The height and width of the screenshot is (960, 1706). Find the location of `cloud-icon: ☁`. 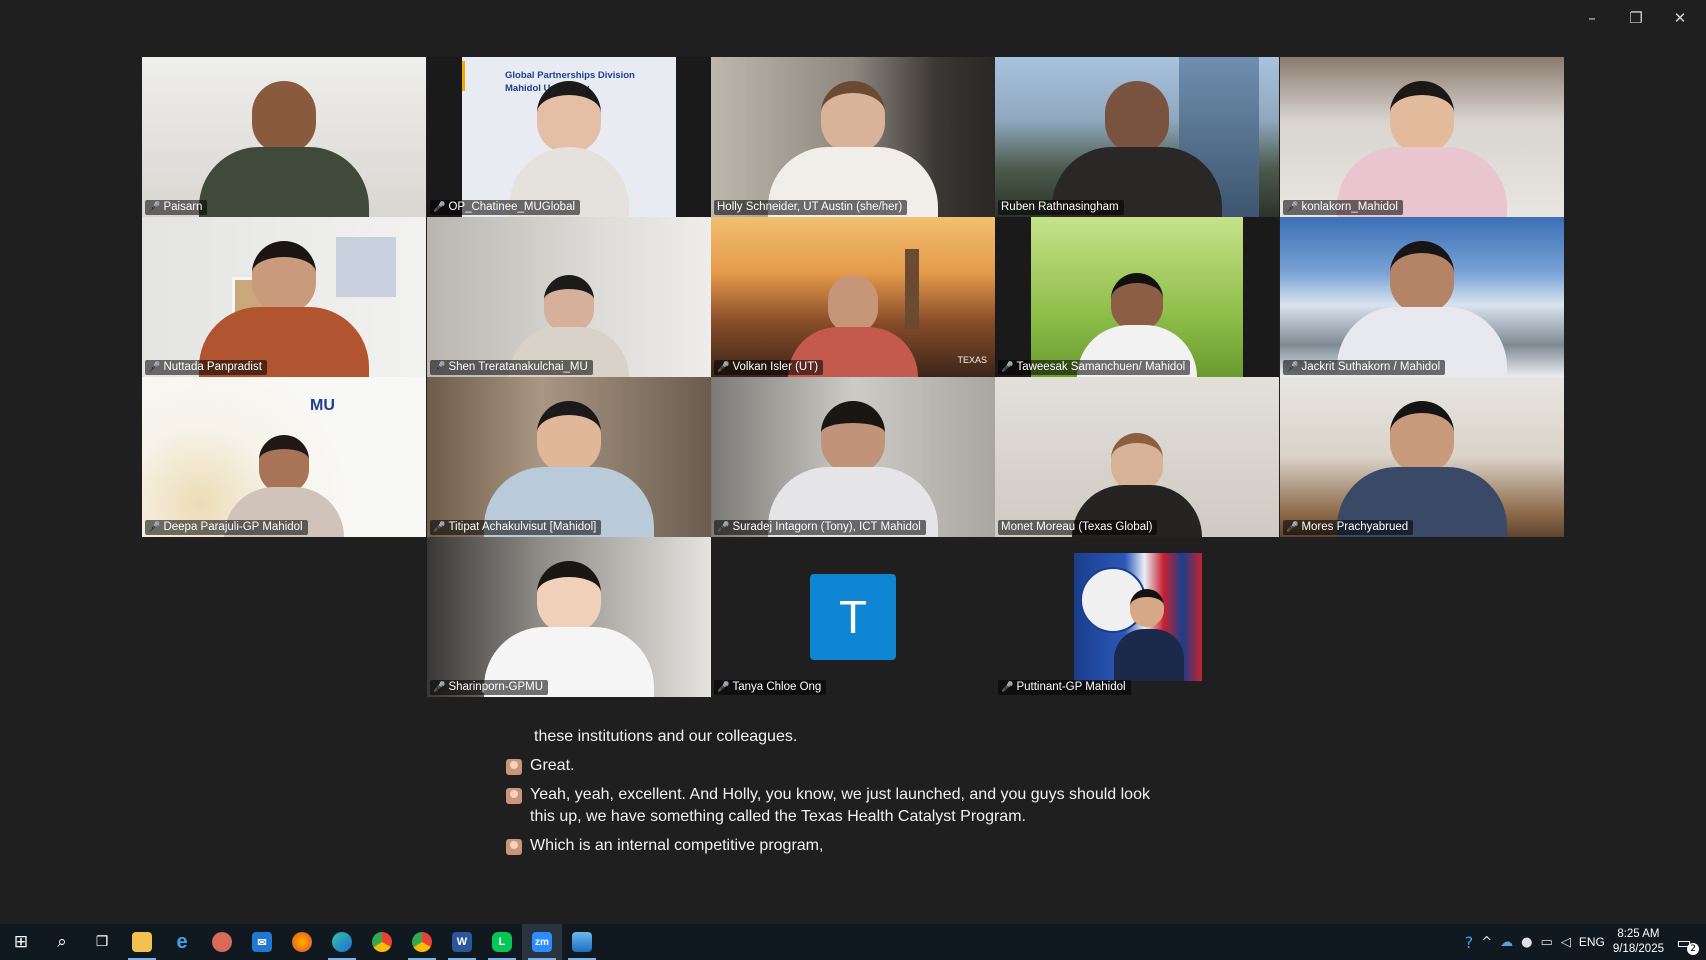

cloud-icon: ☁ is located at coordinates (1506, 942).